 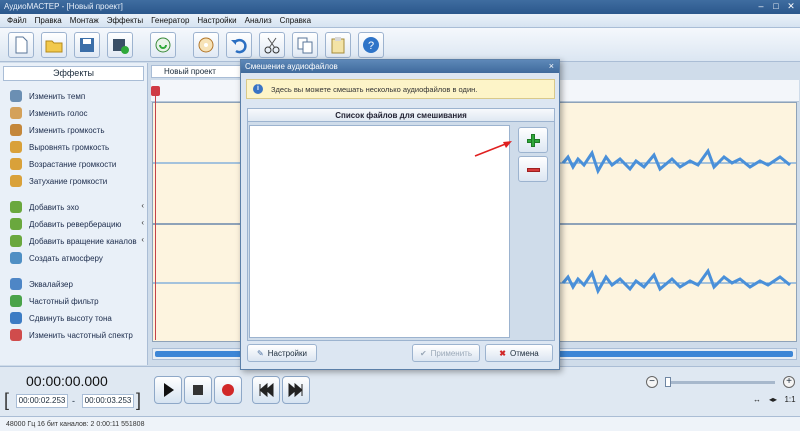 What do you see at coordinates (533, 140) in the screenshot?
I see `add-file-button` at bounding box center [533, 140].